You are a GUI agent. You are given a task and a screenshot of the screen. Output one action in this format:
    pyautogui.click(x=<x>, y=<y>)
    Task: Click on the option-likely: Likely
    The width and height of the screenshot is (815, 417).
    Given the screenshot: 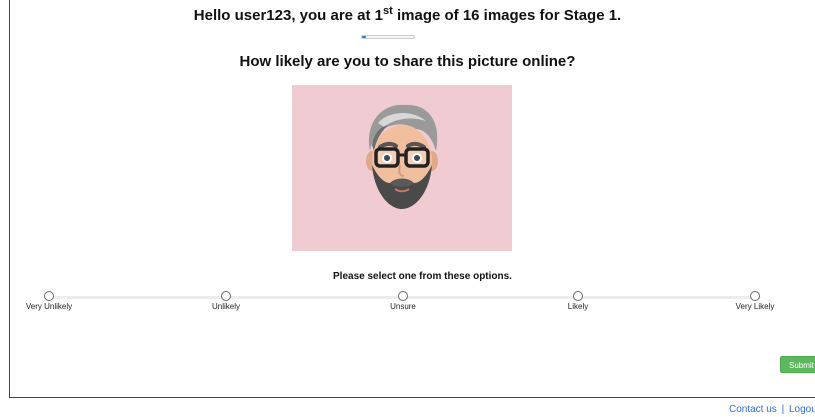 What is the action you would take?
    pyautogui.click(x=578, y=301)
    